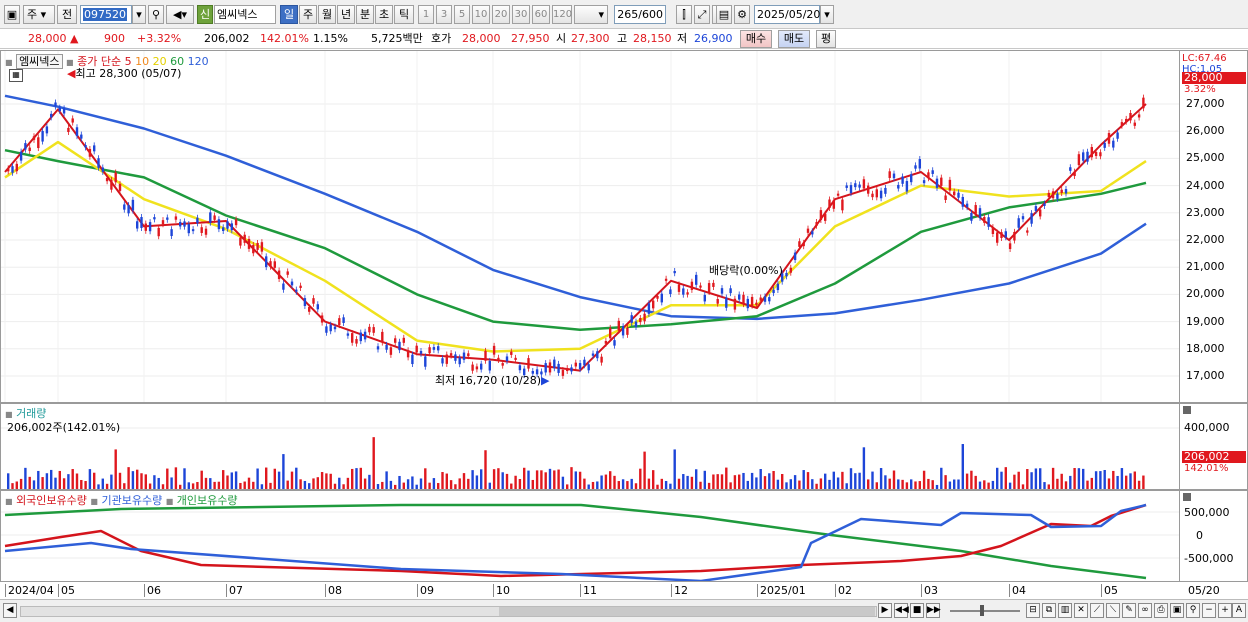  Describe the element at coordinates (590, 446) in the screenshot. I see `volume-chart` at that location.